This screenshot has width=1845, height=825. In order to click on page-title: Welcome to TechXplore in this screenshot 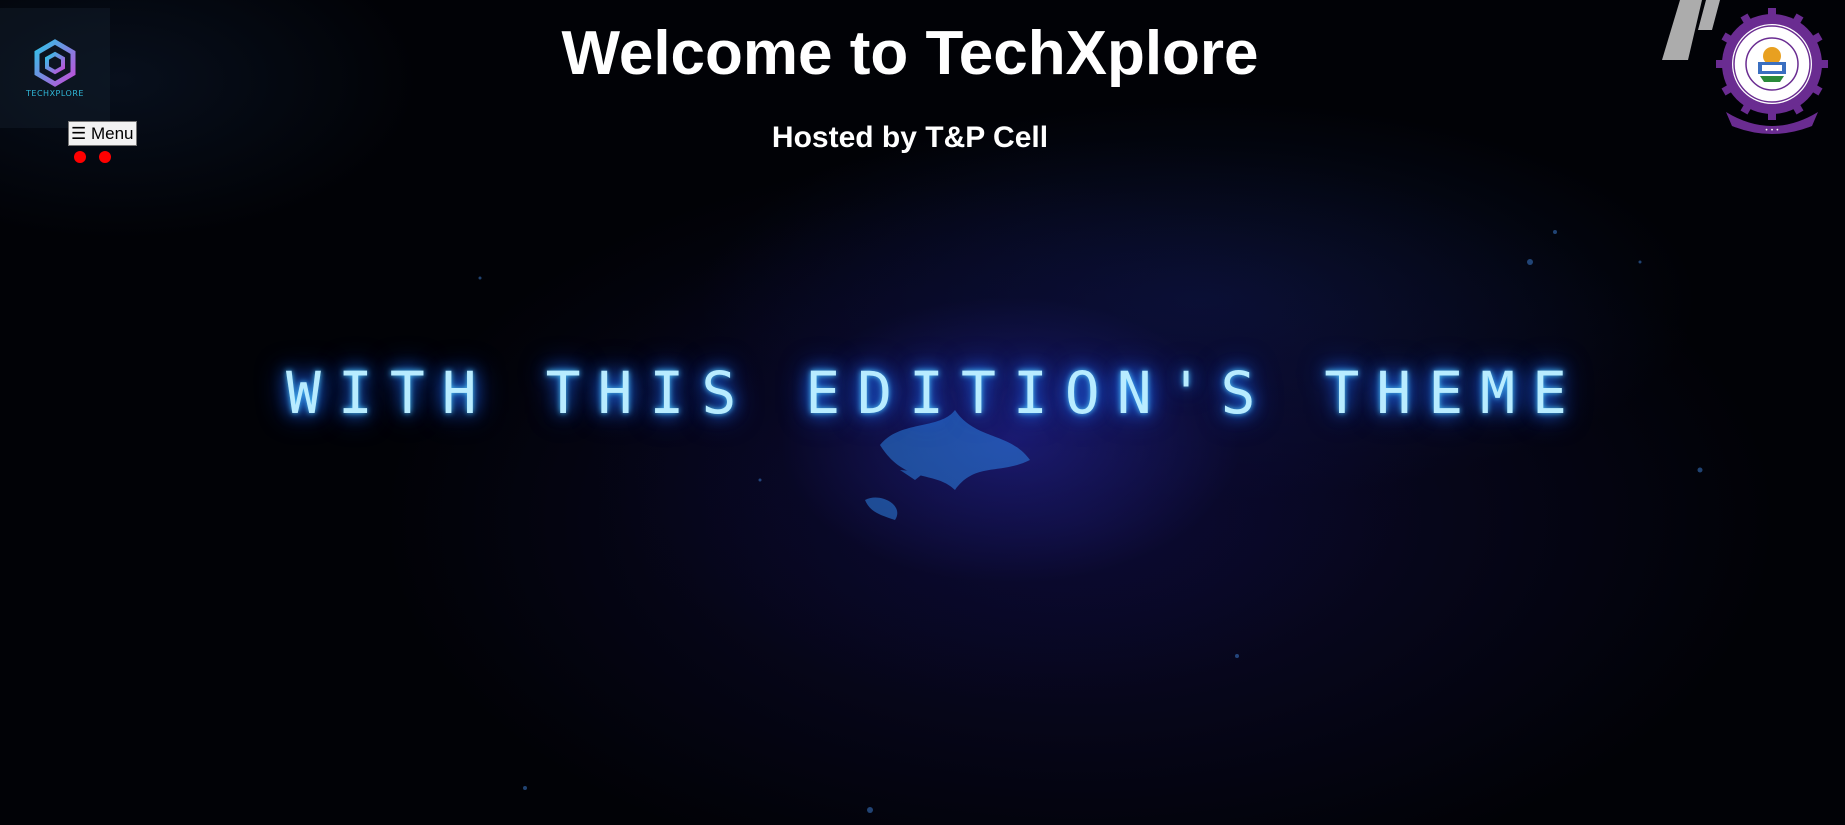, I will do `click(910, 53)`.